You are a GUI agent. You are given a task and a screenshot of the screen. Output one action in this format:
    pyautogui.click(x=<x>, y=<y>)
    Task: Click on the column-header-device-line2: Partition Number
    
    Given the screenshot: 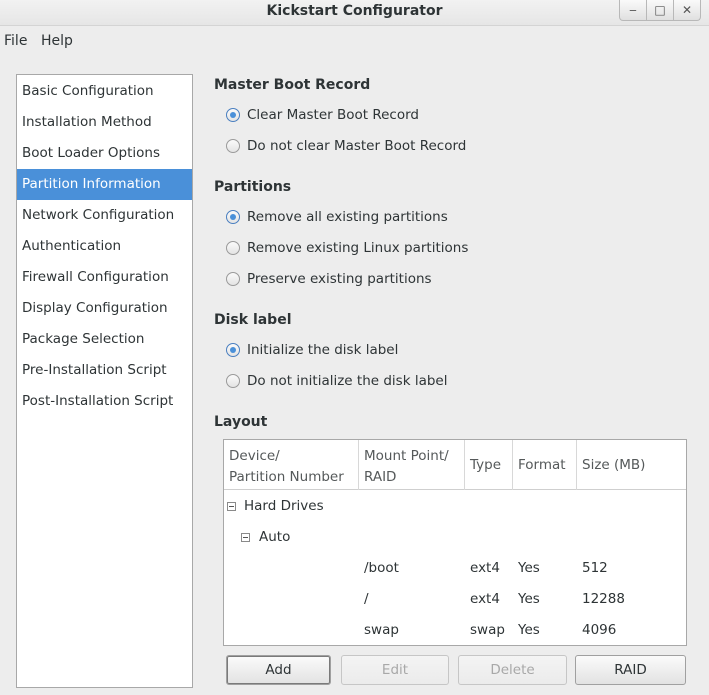 What is the action you would take?
    pyautogui.click(x=286, y=477)
    